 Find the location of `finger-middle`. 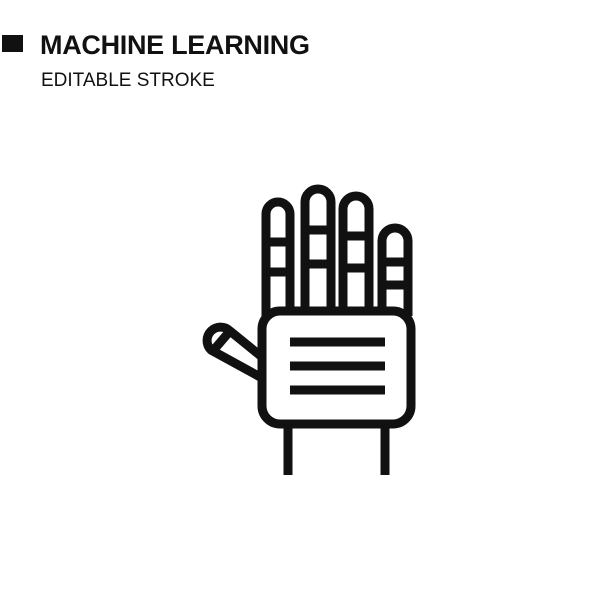

finger-middle is located at coordinates (318, 246).